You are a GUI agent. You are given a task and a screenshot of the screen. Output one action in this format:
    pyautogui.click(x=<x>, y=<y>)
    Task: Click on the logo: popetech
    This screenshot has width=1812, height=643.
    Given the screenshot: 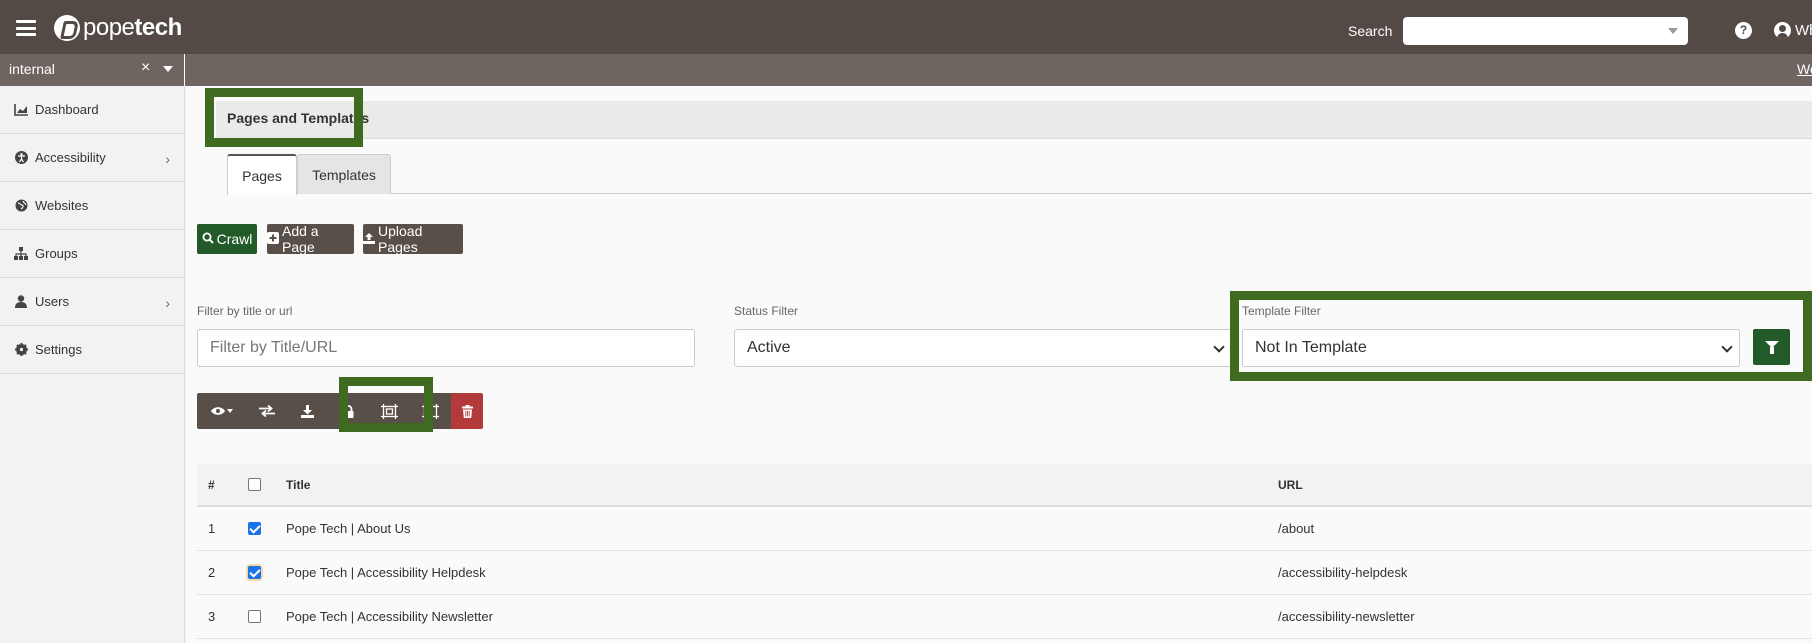 What is the action you would take?
    pyautogui.click(x=118, y=28)
    